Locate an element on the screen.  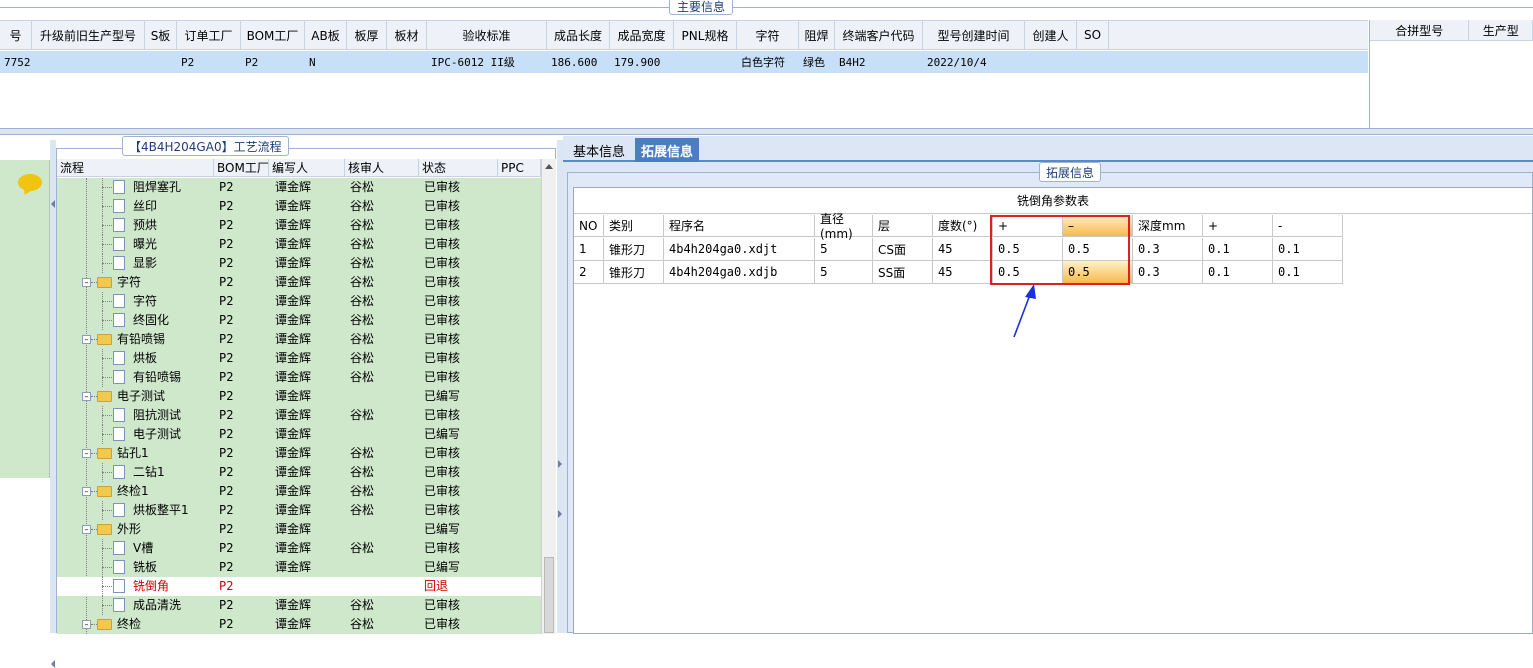
process-row: – 终检 P2 谭金辉 谷松 已审核 is located at coordinates (299, 624).